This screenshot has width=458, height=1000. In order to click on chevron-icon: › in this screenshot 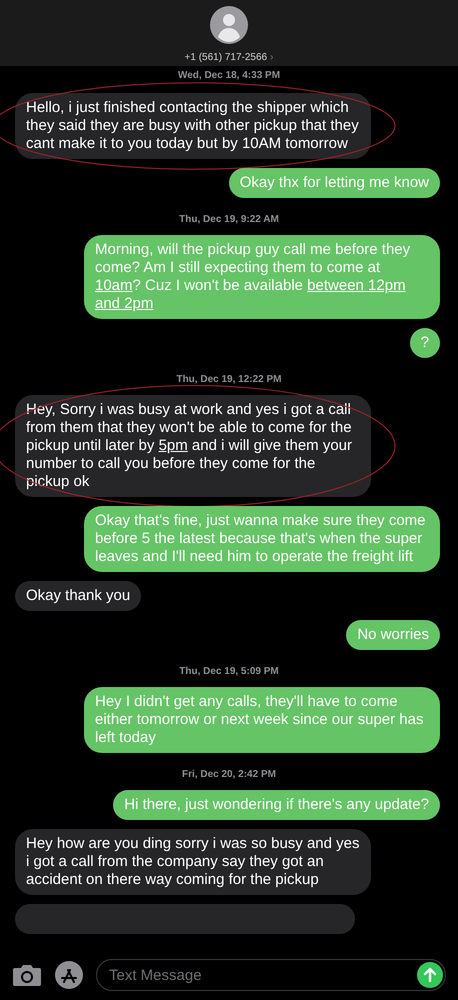, I will do `click(272, 57)`.